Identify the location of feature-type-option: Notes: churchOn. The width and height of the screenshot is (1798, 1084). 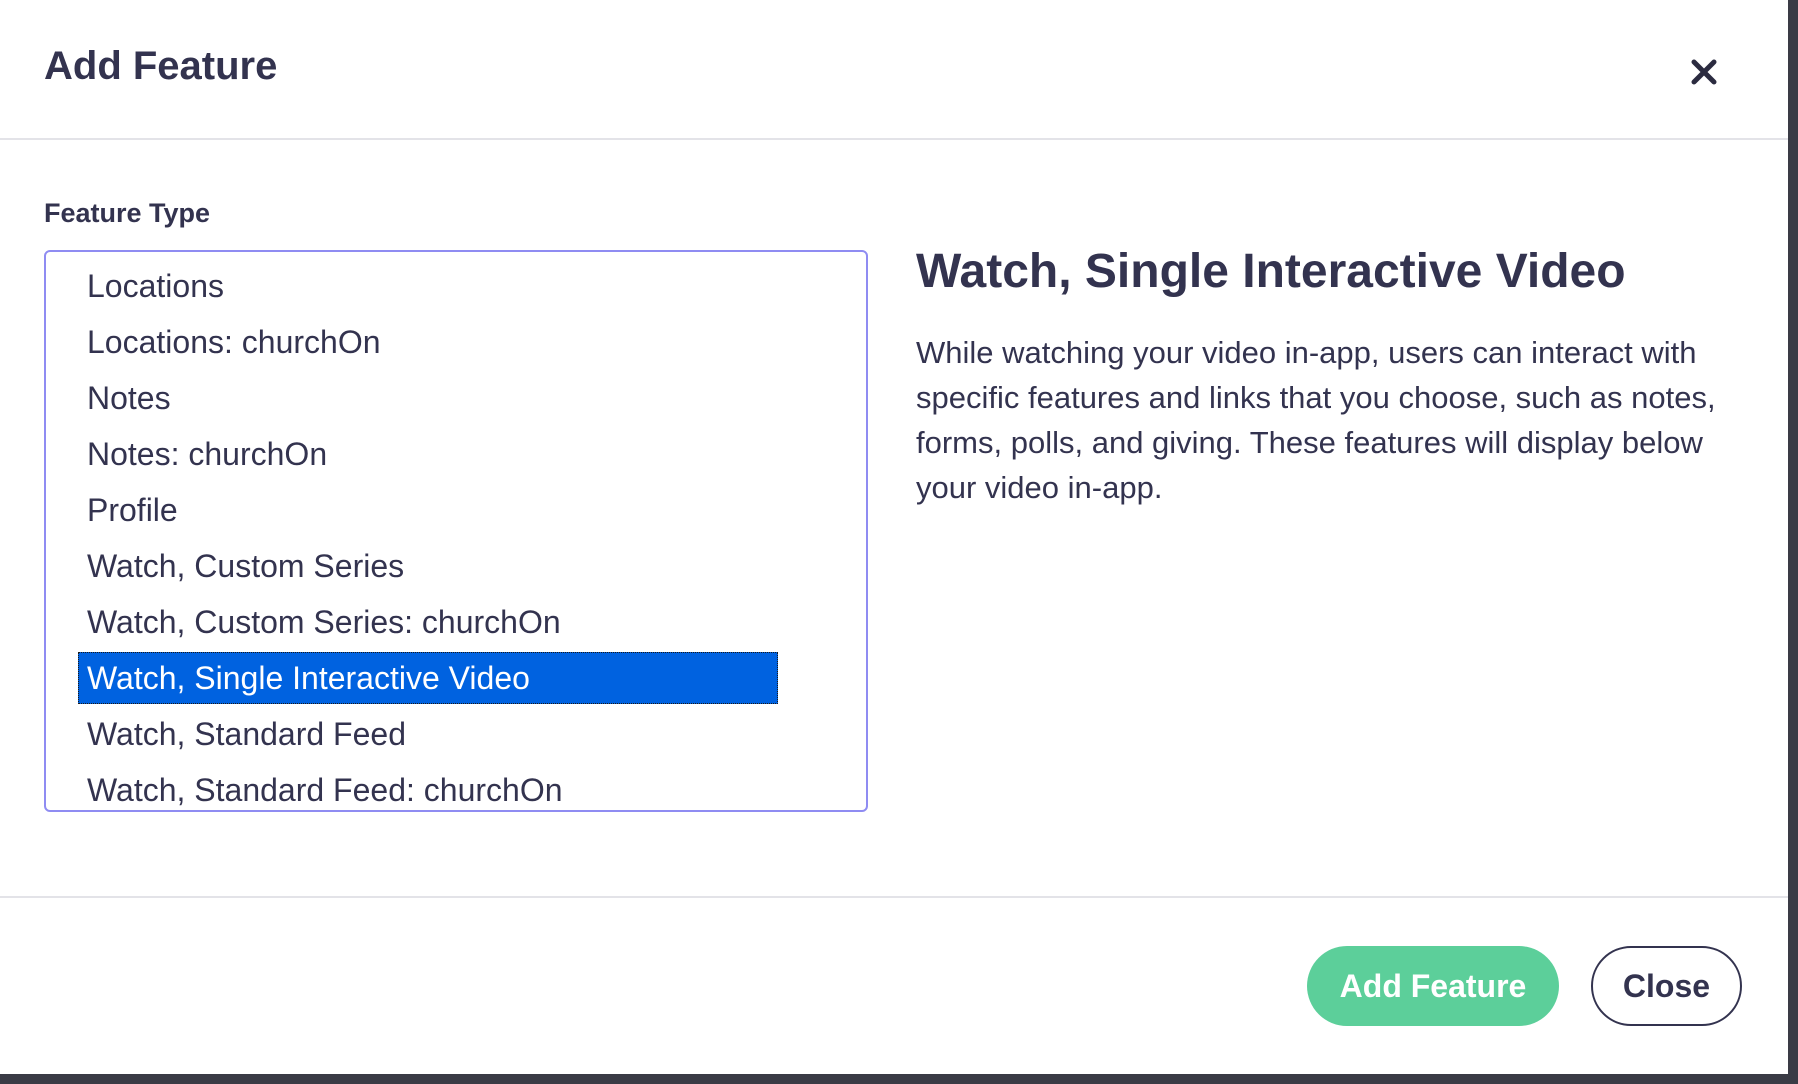
(428, 454).